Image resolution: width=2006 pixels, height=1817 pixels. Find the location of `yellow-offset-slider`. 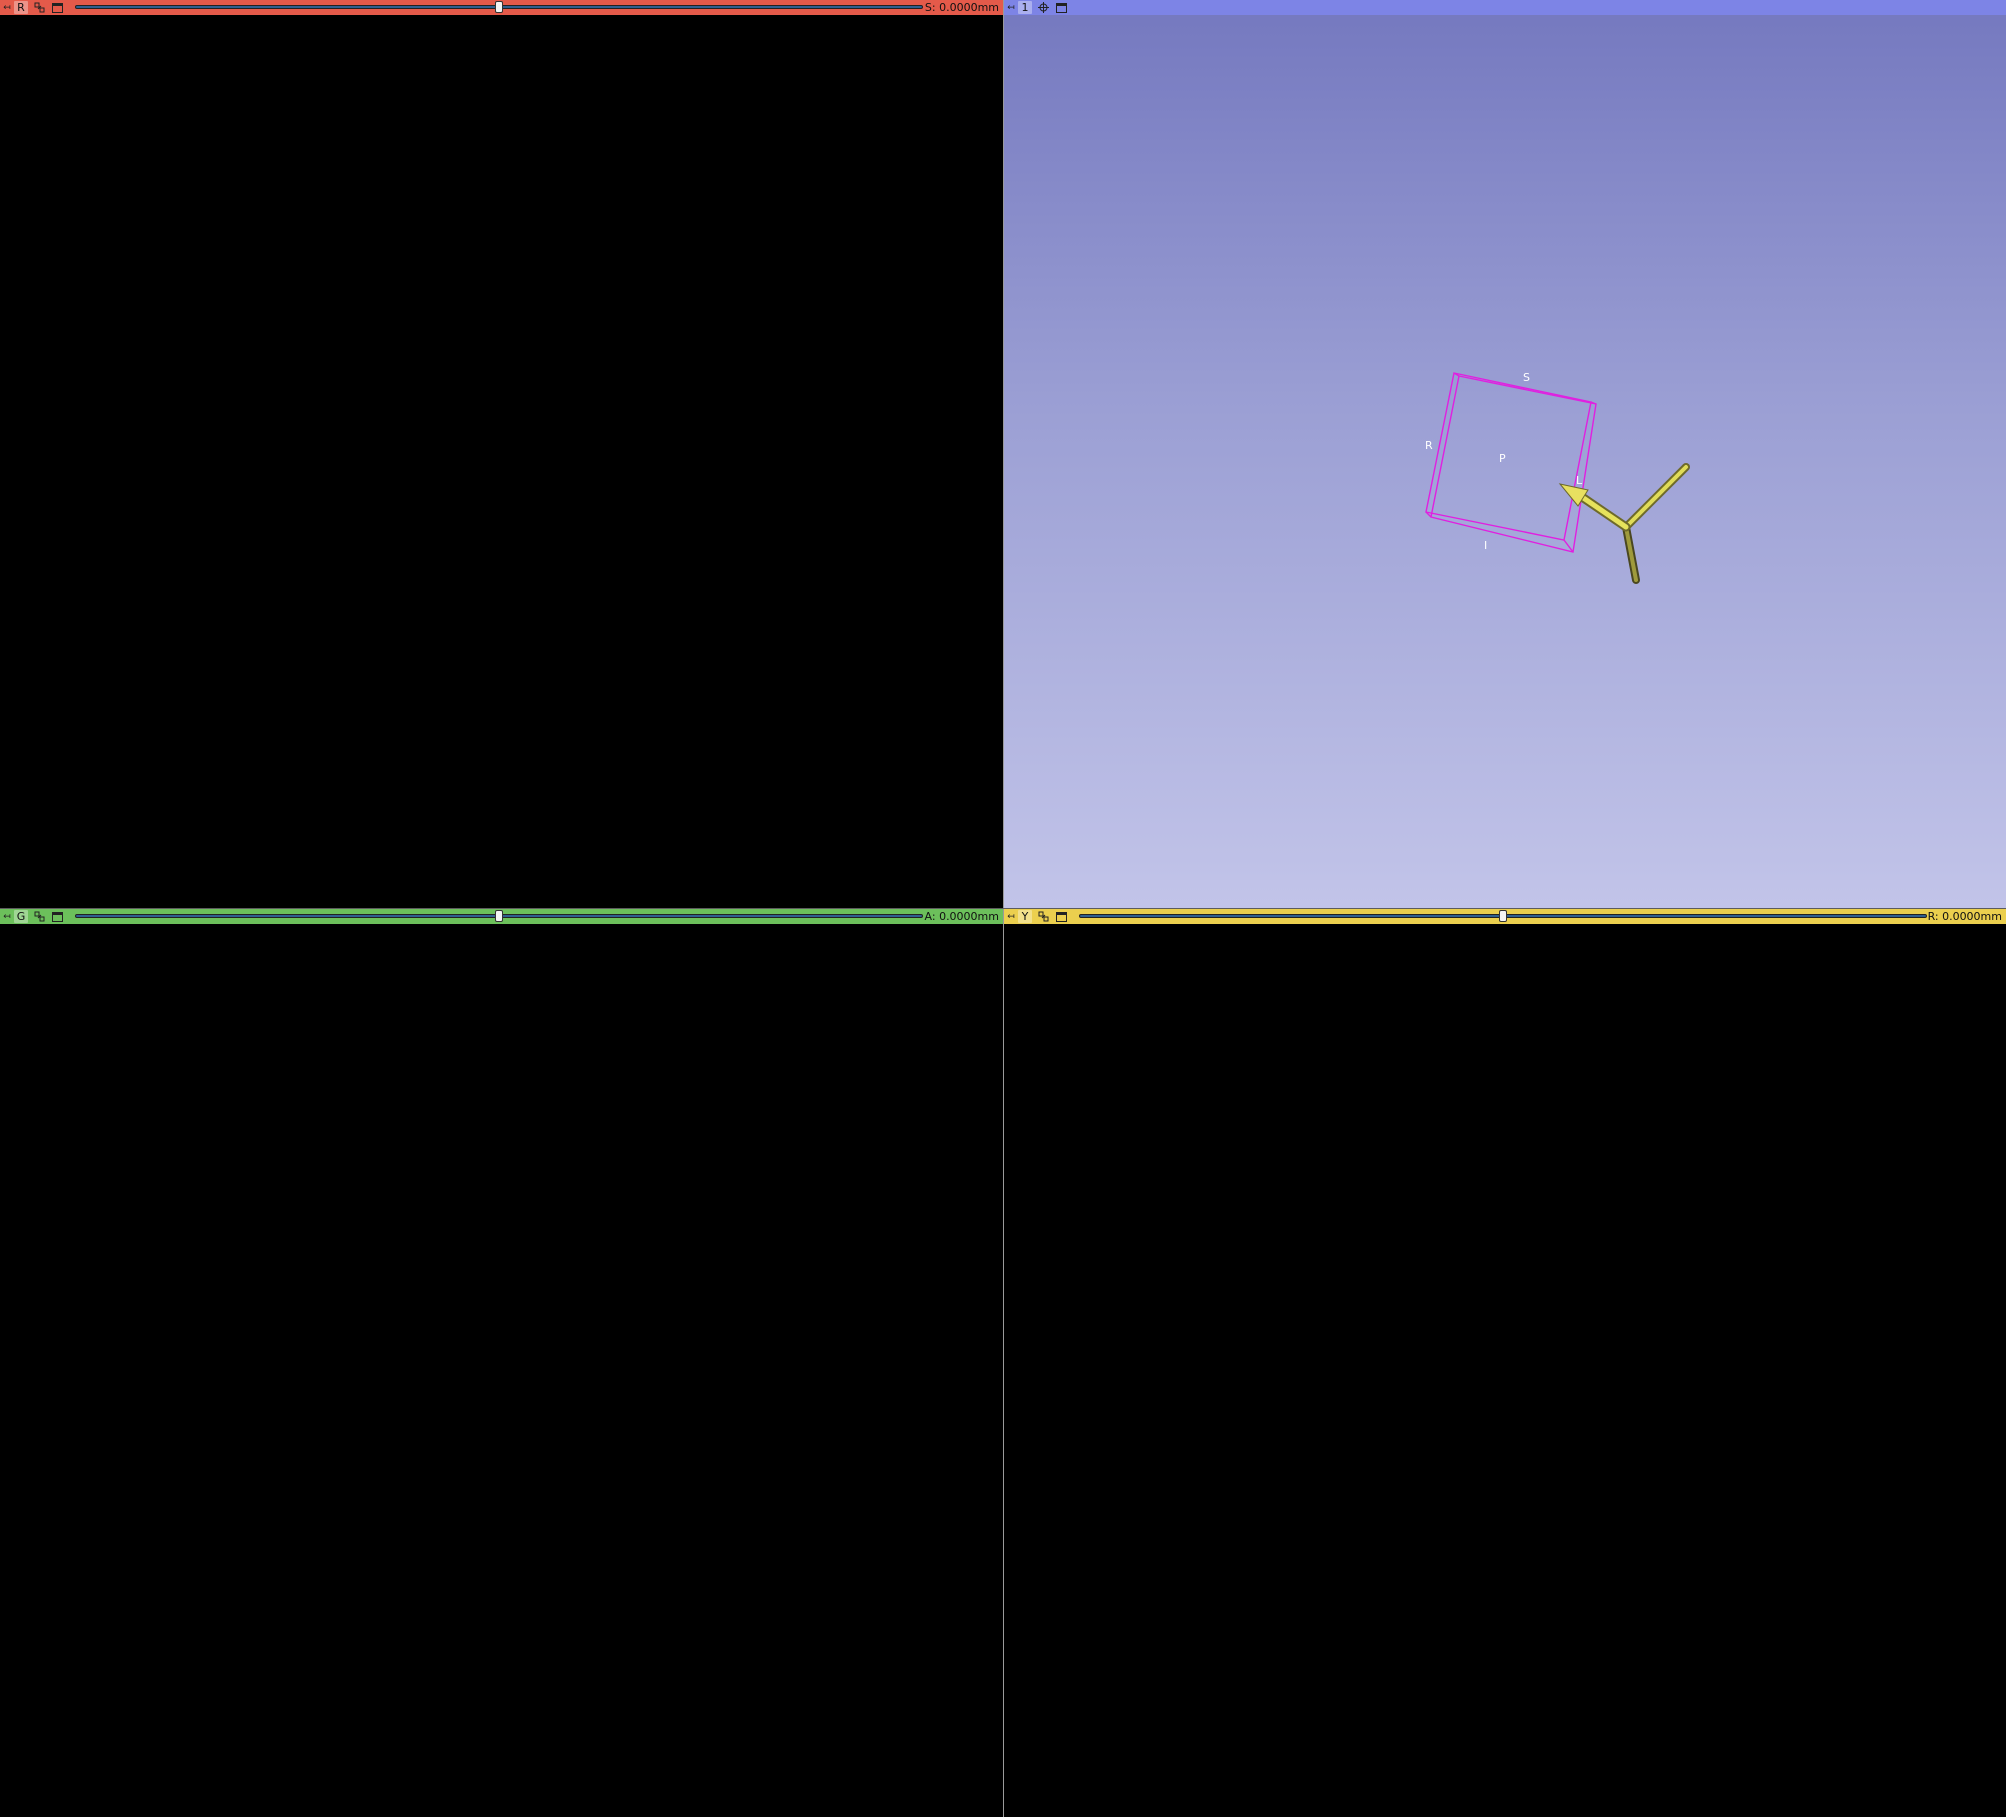

yellow-offset-slider is located at coordinates (1503, 916).